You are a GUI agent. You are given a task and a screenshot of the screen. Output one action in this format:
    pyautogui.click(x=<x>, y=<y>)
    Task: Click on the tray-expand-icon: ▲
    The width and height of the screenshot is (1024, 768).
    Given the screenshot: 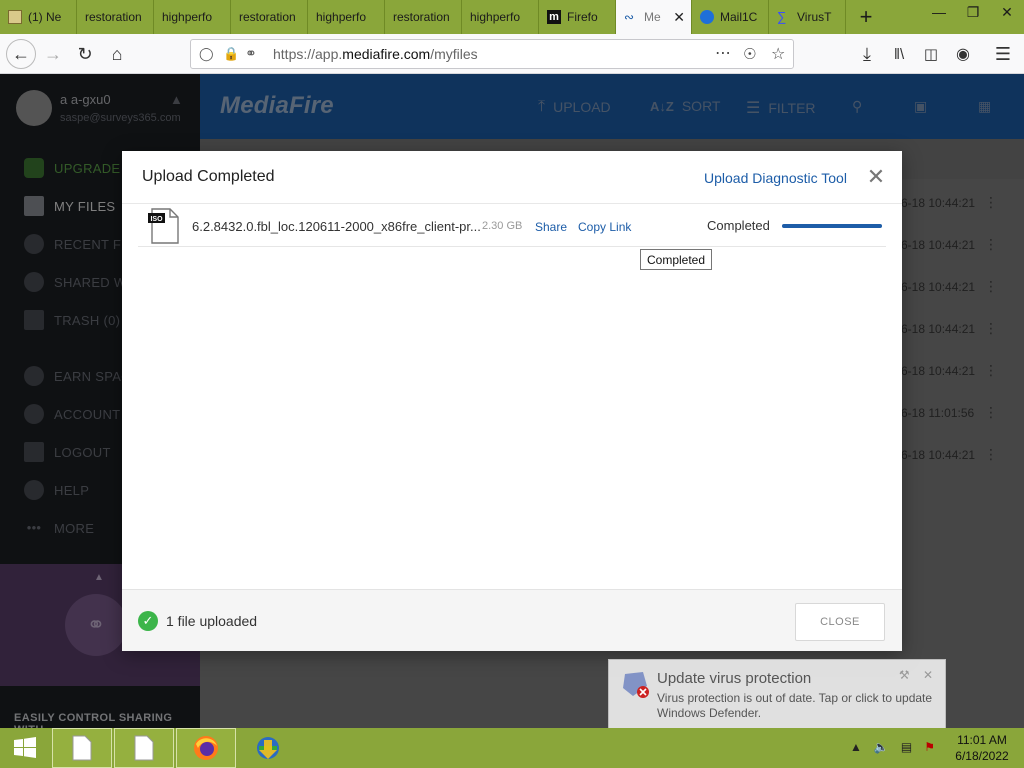 What is the action you would take?
    pyautogui.click(x=856, y=747)
    